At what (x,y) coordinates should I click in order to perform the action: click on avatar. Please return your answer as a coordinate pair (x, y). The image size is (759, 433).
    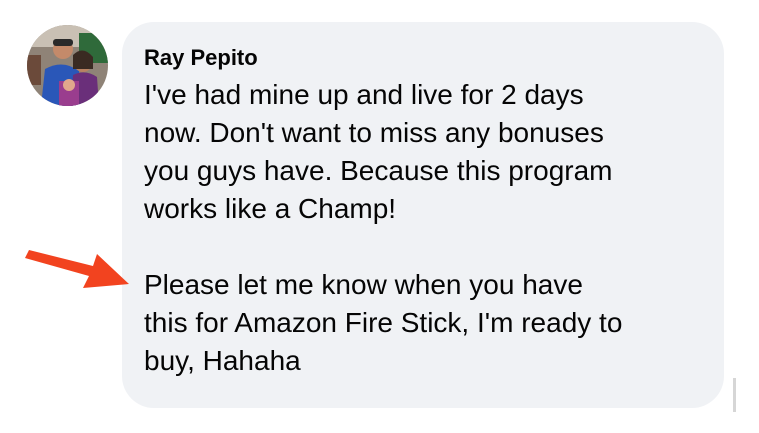
    Looking at the image, I should click on (67, 65).